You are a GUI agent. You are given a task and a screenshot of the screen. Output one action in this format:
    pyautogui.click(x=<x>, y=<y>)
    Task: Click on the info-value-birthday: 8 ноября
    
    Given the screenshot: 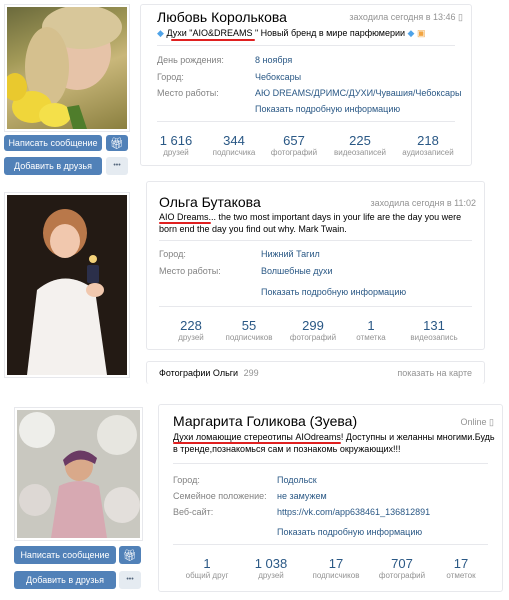 What is the action you would take?
    pyautogui.click(x=273, y=60)
    